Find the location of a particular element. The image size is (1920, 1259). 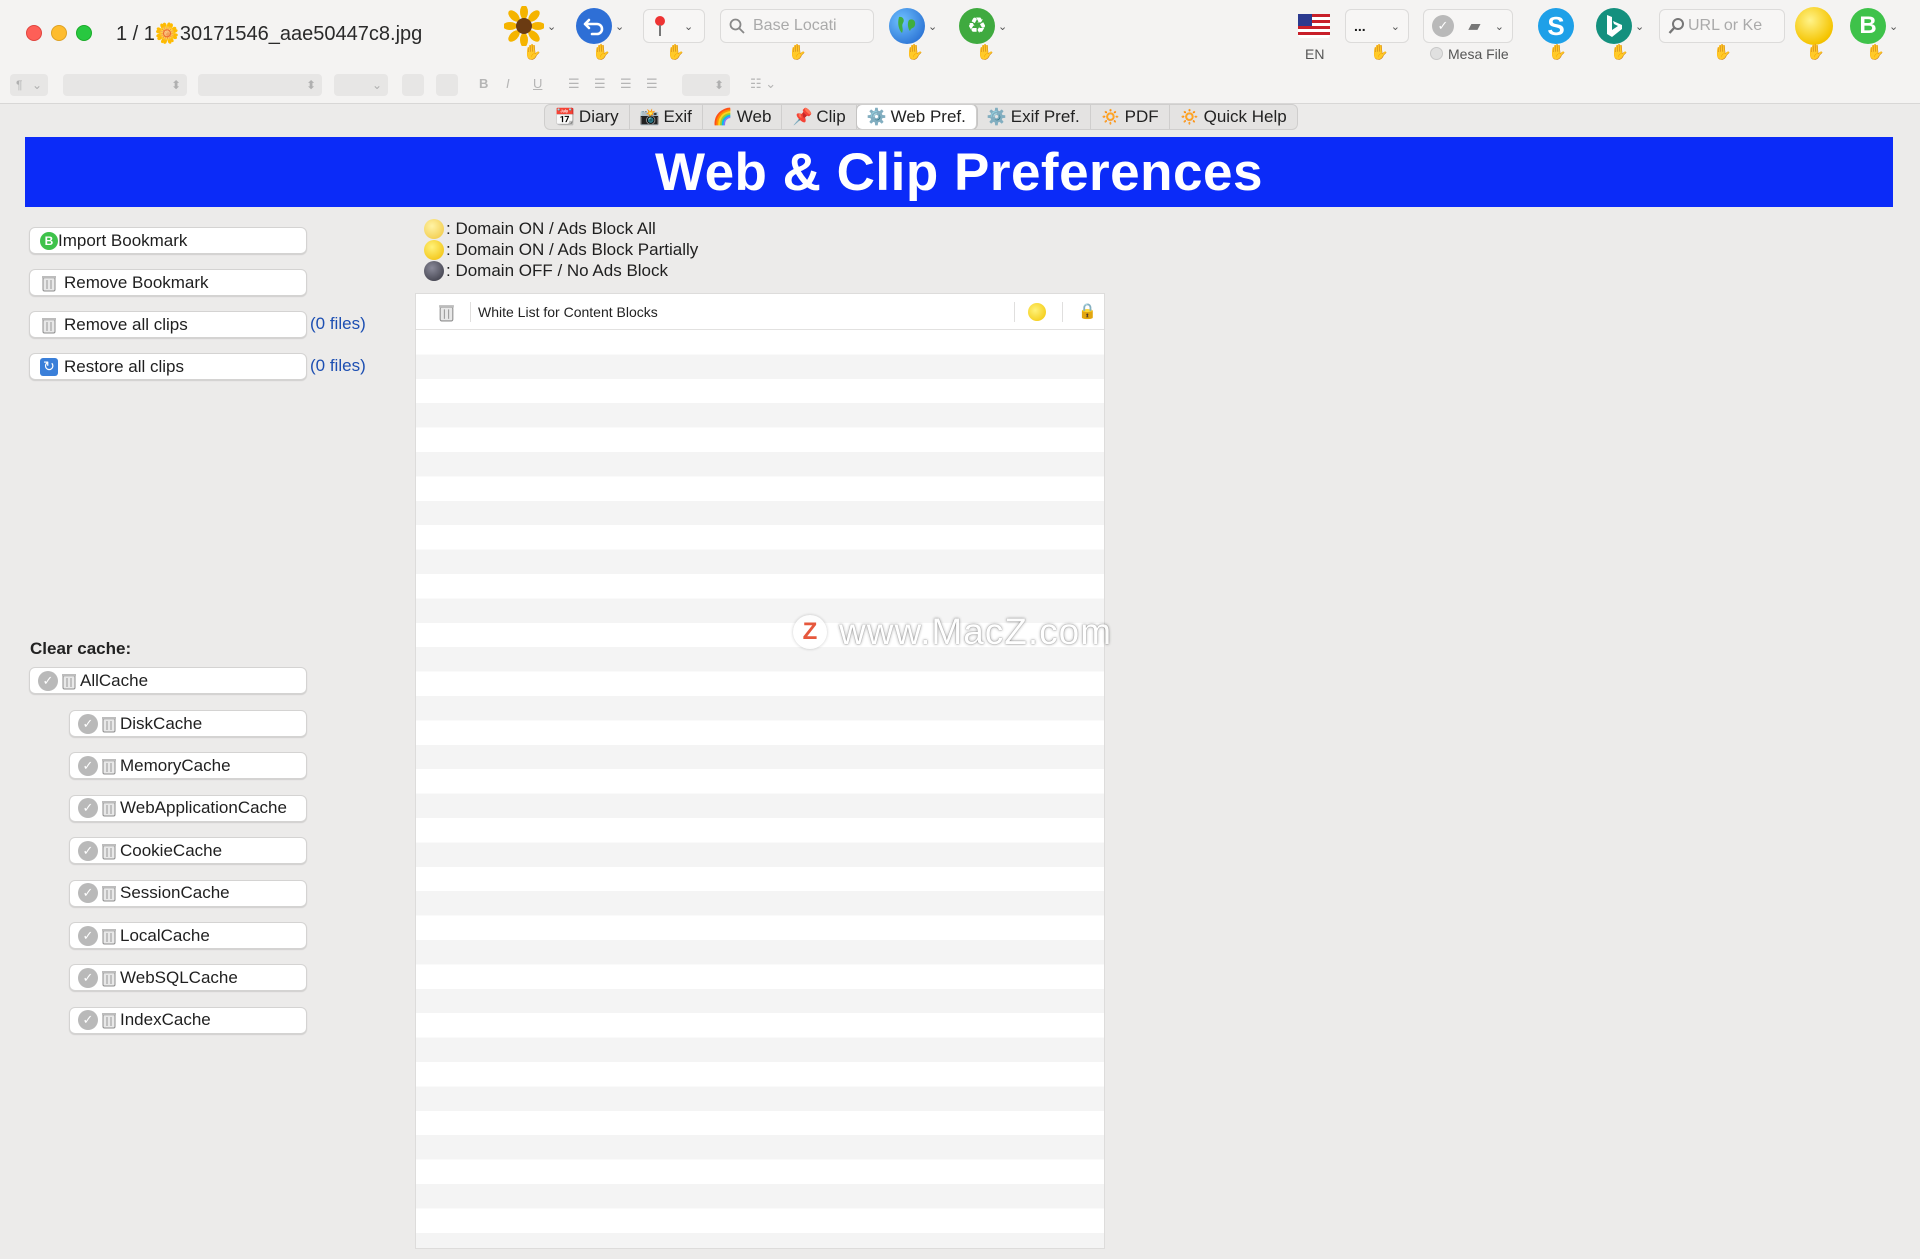

font-size-popup: ⌄ is located at coordinates (361, 85).